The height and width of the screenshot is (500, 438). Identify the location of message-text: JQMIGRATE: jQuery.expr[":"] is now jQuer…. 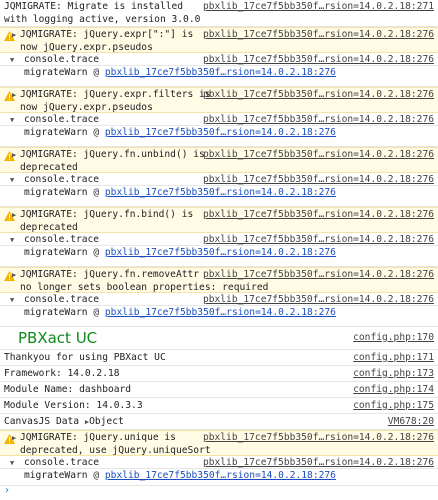
(107, 41).